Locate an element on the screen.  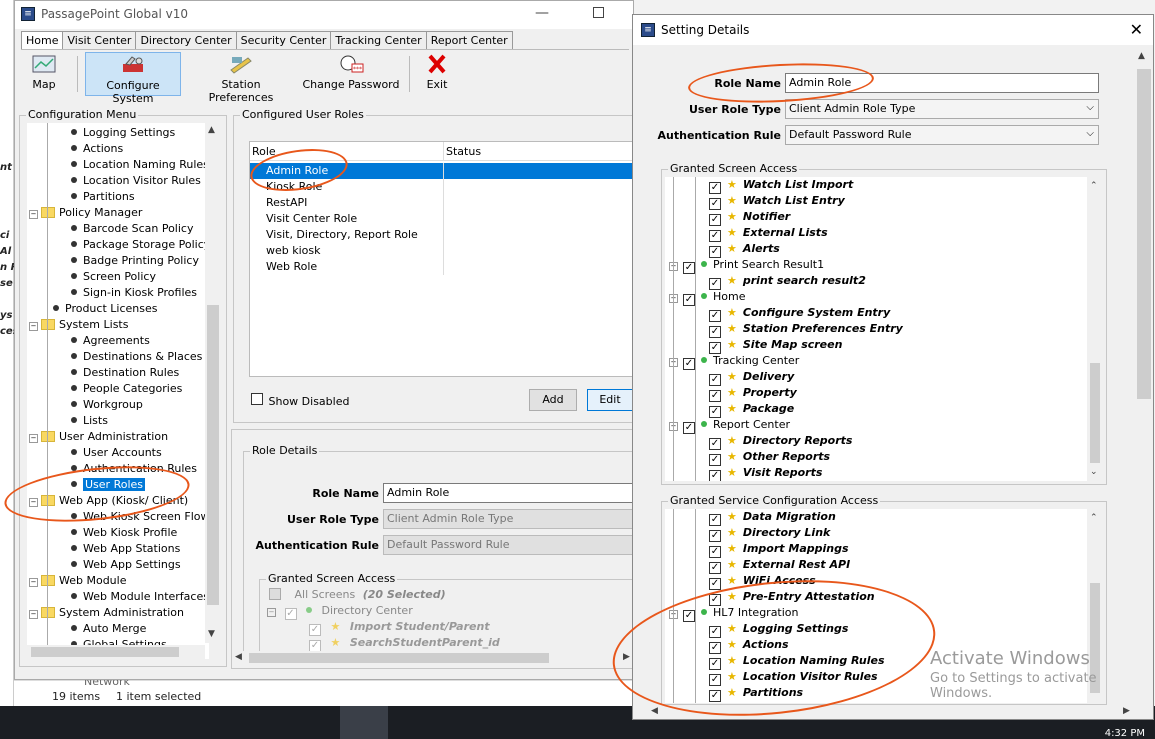
add-role-button: Add is located at coordinates (553, 400).